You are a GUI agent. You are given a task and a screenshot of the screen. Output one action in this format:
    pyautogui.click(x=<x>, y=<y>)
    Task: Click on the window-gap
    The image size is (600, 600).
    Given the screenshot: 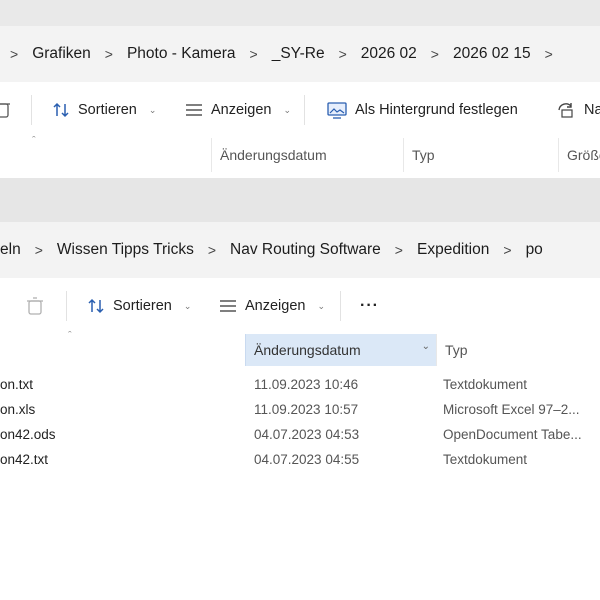 What is the action you would take?
    pyautogui.click(x=300, y=200)
    